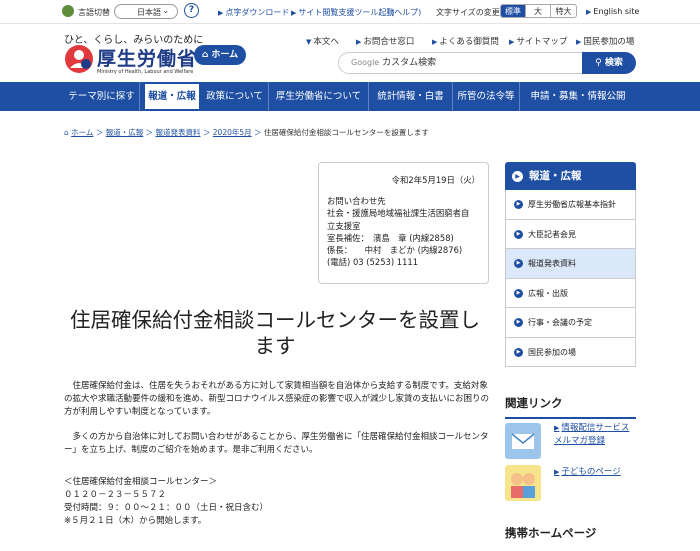  I want to click on call-center-phone: ０１２０－２３－５５７２, so click(115, 495).